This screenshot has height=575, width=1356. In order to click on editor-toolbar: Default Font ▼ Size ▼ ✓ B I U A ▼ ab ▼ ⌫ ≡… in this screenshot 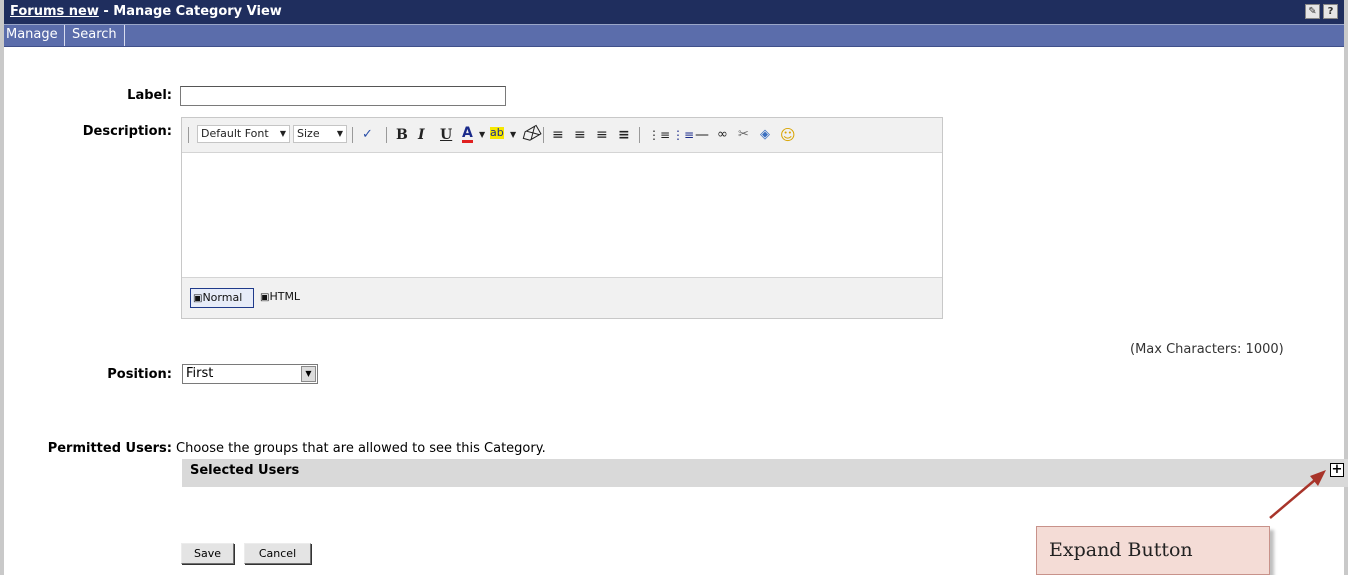, I will do `click(562, 135)`.